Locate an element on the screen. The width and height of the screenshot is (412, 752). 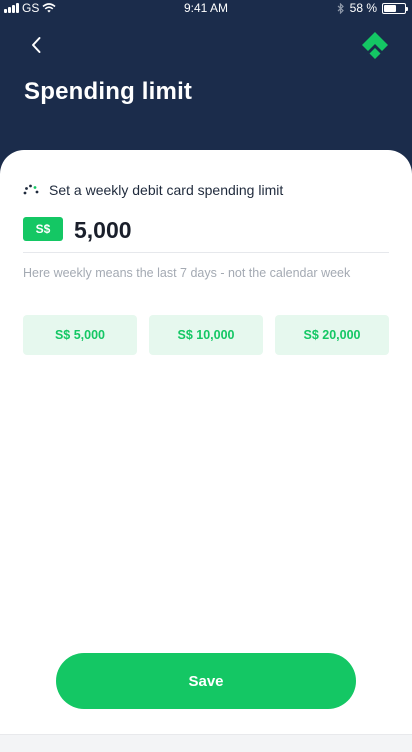
gauge-icon is located at coordinates (31, 189).